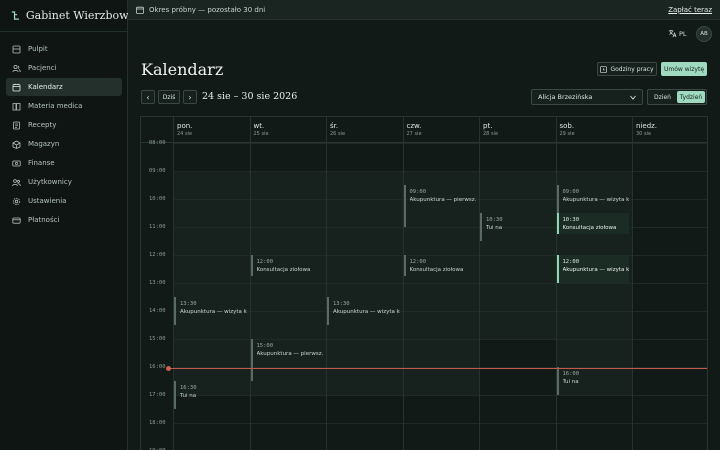  I want to click on book-icon, so click(16, 106).